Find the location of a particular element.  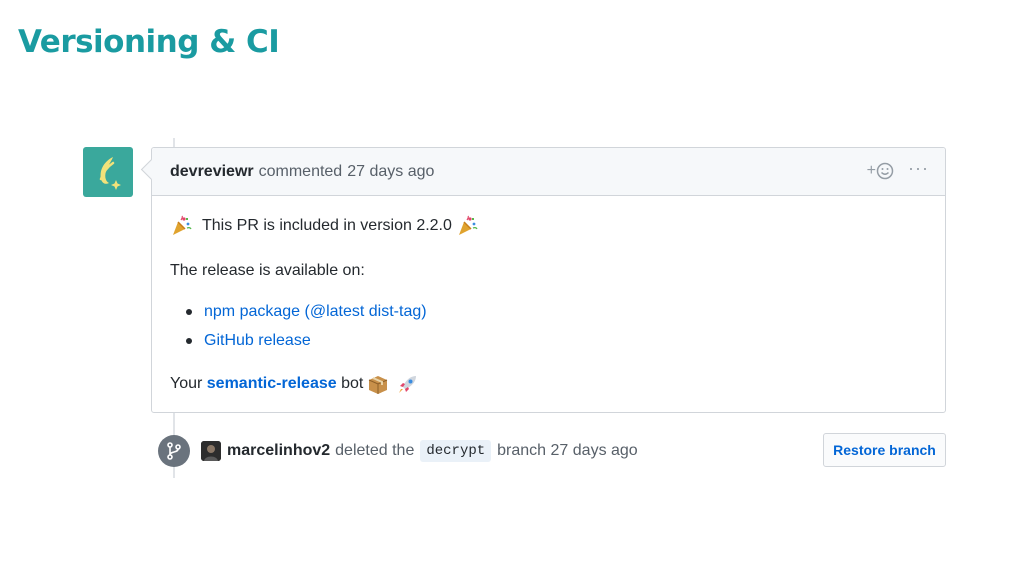

signature-prefix: Your is located at coordinates (186, 383).